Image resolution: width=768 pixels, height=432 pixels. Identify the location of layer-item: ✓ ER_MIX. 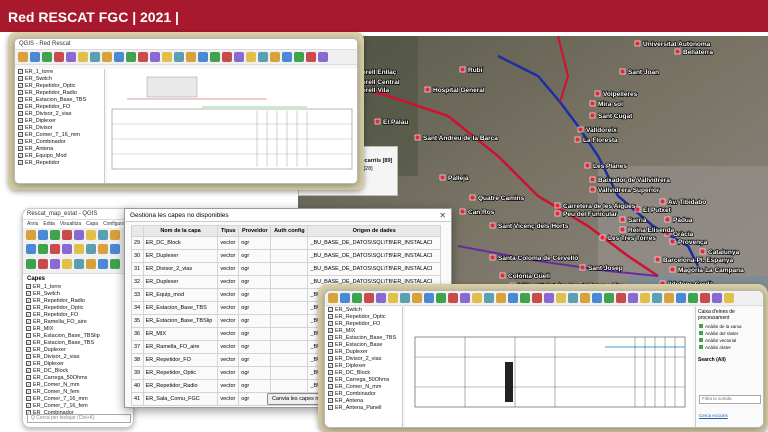
(78, 329).